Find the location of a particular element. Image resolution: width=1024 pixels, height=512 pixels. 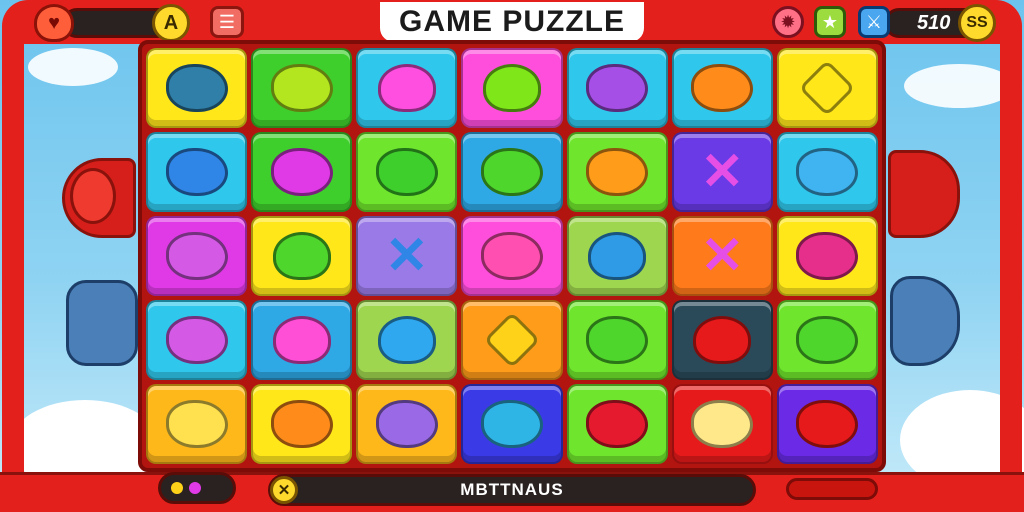

right-gamepad-ornament is located at coordinates (925, 321).